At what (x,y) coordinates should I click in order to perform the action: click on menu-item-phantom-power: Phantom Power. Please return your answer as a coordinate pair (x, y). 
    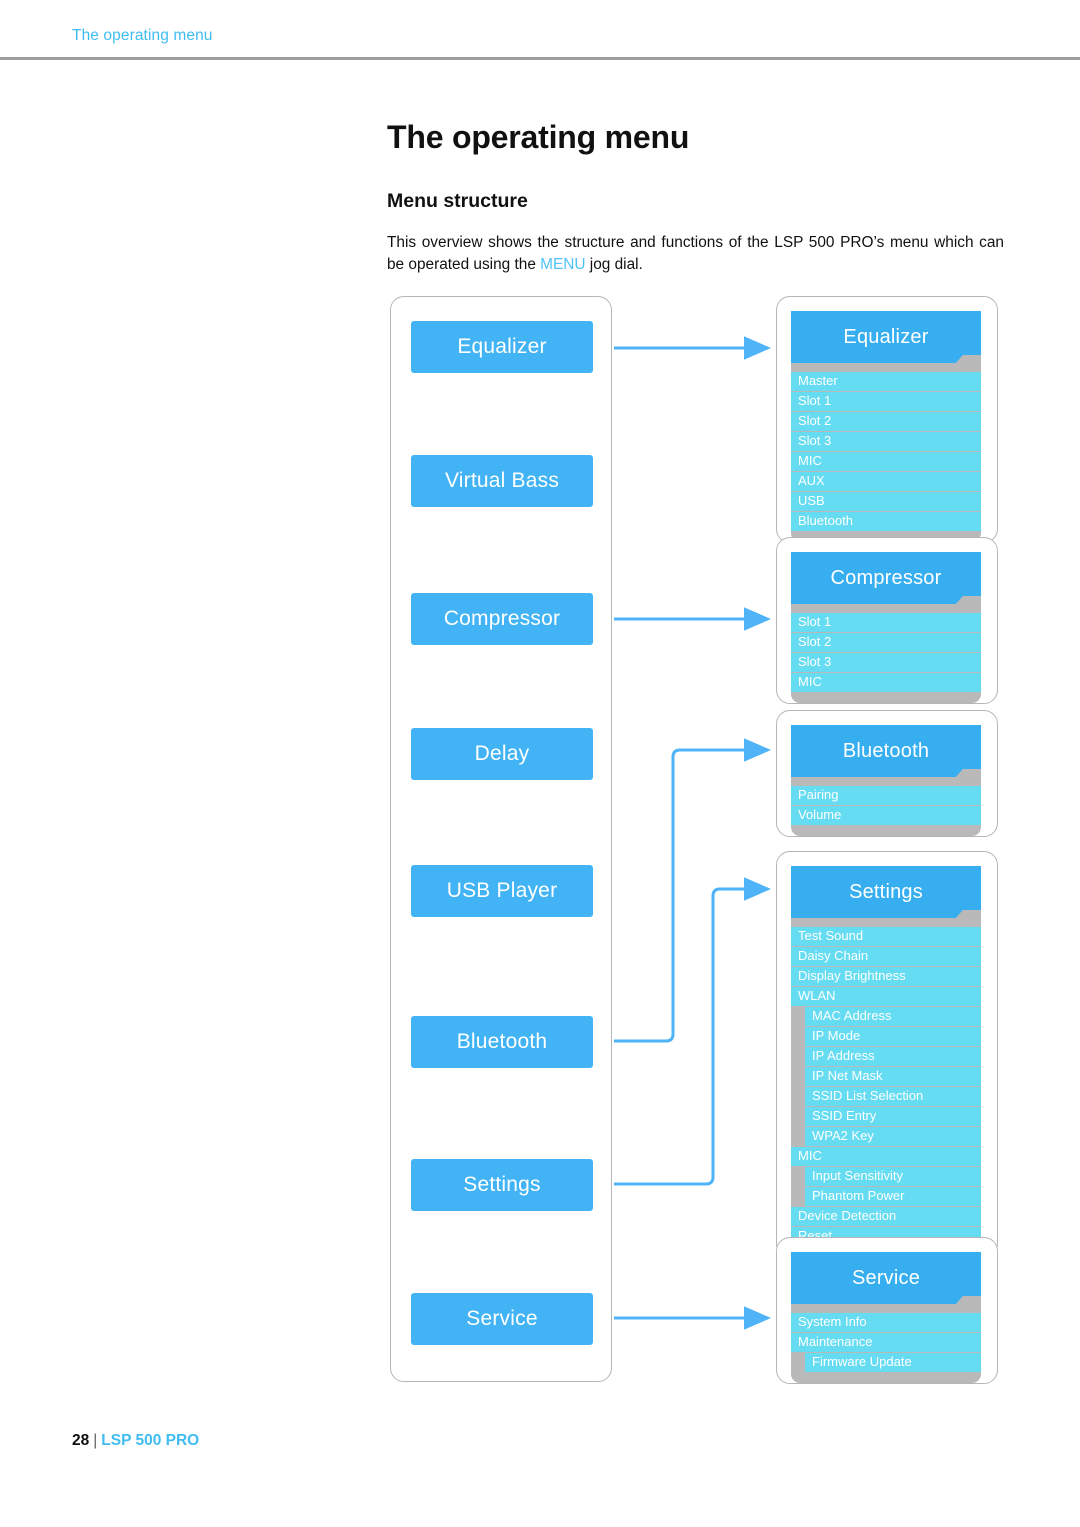
    Looking at the image, I should click on (893, 1196).